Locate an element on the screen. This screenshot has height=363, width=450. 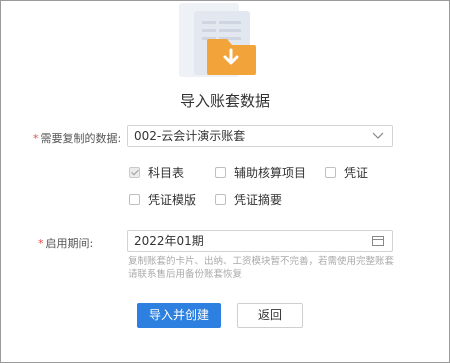
option-voucher-summaries: 凭证摘要 is located at coordinates (248, 199).